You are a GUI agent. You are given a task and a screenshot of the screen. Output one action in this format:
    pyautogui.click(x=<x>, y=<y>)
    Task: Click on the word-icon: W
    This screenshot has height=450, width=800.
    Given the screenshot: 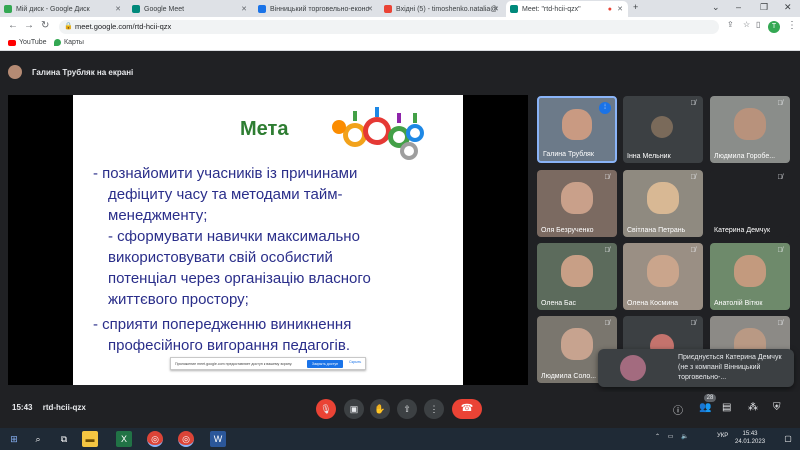 What is the action you would take?
    pyautogui.click(x=218, y=439)
    